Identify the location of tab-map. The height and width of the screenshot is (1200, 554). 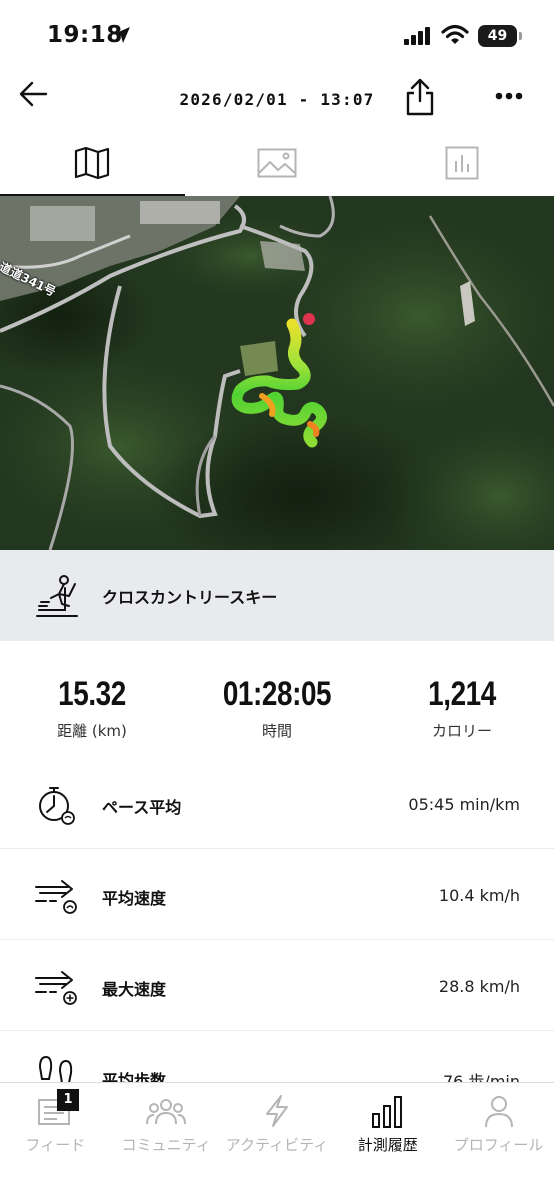
(92, 163).